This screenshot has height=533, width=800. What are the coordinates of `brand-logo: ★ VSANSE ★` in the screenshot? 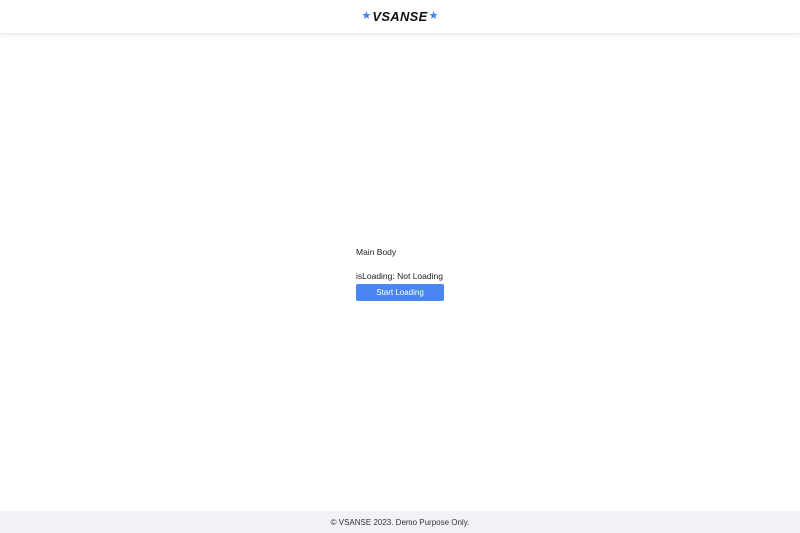 It's located at (399, 16).